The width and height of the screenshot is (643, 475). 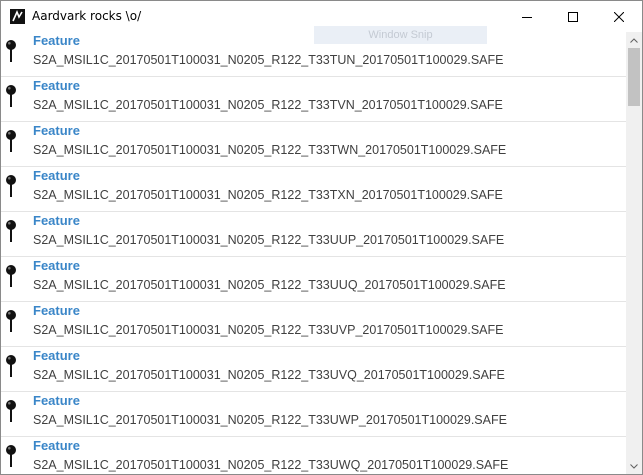 What do you see at coordinates (87, 16) in the screenshot?
I see `window-title: Aardvark rocks \o/` at bounding box center [87, 16].